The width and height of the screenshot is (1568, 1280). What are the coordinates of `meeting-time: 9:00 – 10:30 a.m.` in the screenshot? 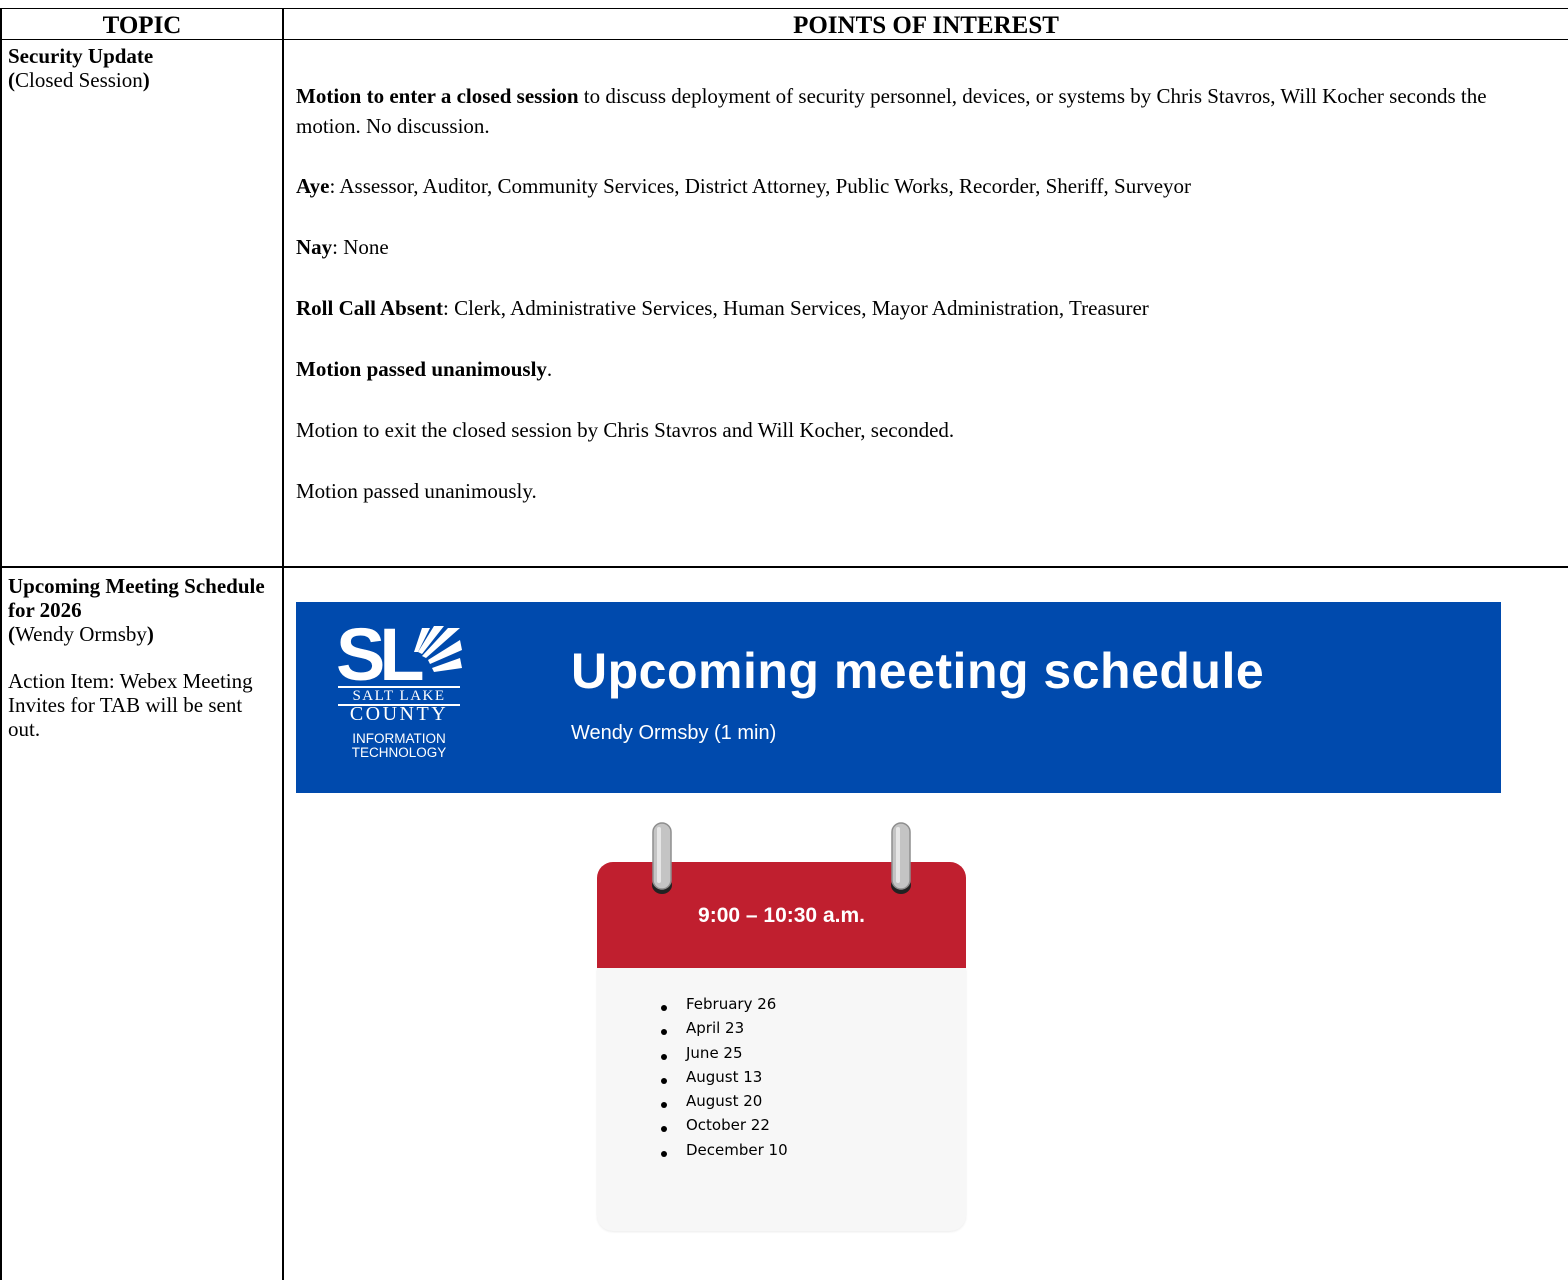 It's located at (781, 915).